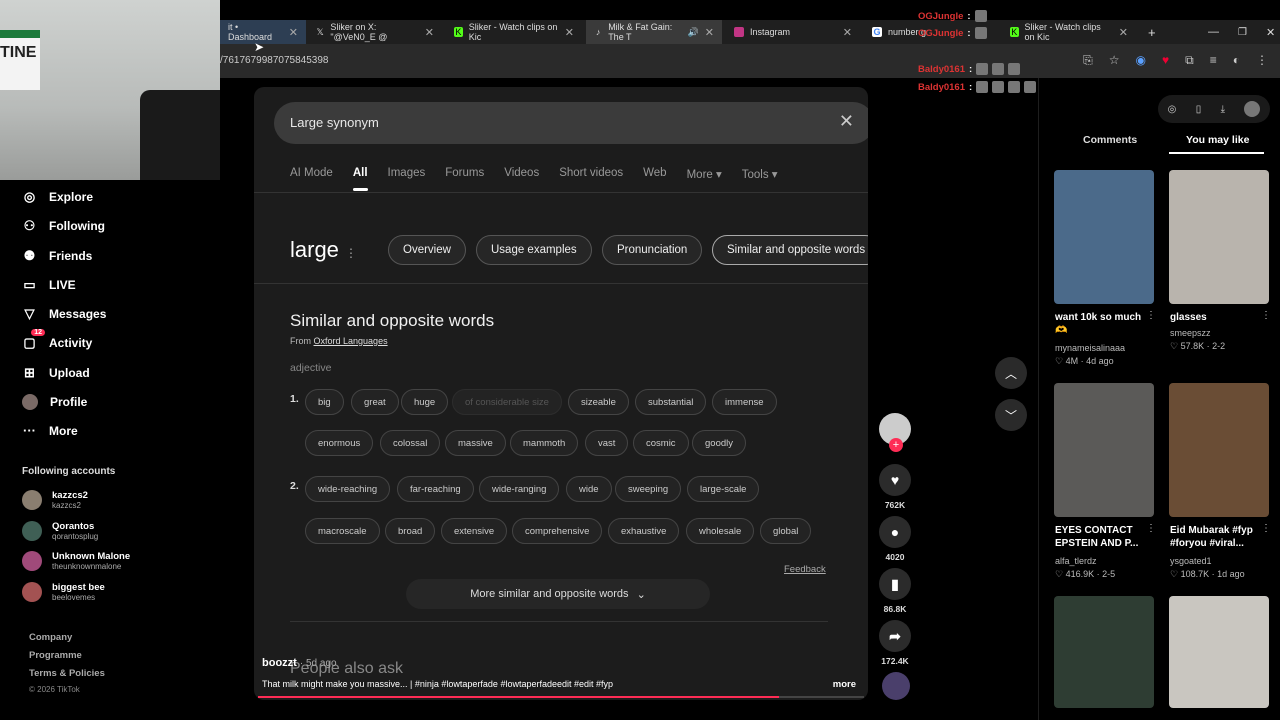  Describe the element at coordinates (786, 531) in the screenshot. I see `synonym-chip: global` at that location.